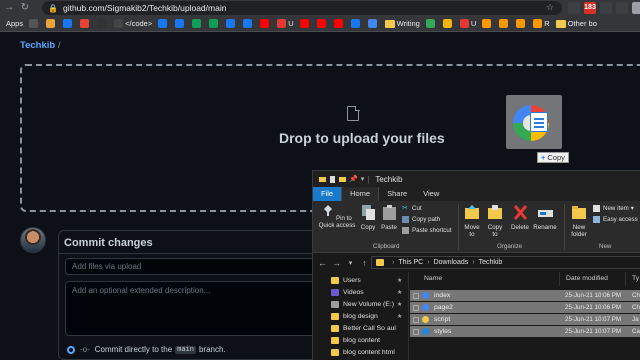 This screenshot has height=360, width=640. I want to click on pin-icon: 📌, so click(353, 179).